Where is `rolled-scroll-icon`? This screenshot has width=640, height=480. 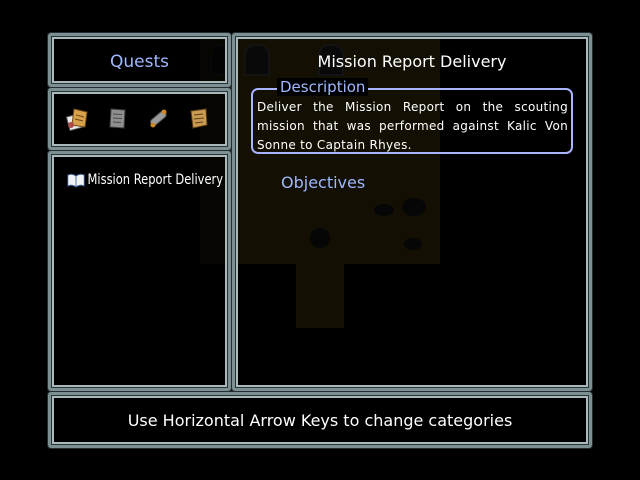
rolled-scroll-icon is located at coordinates (158, 118).